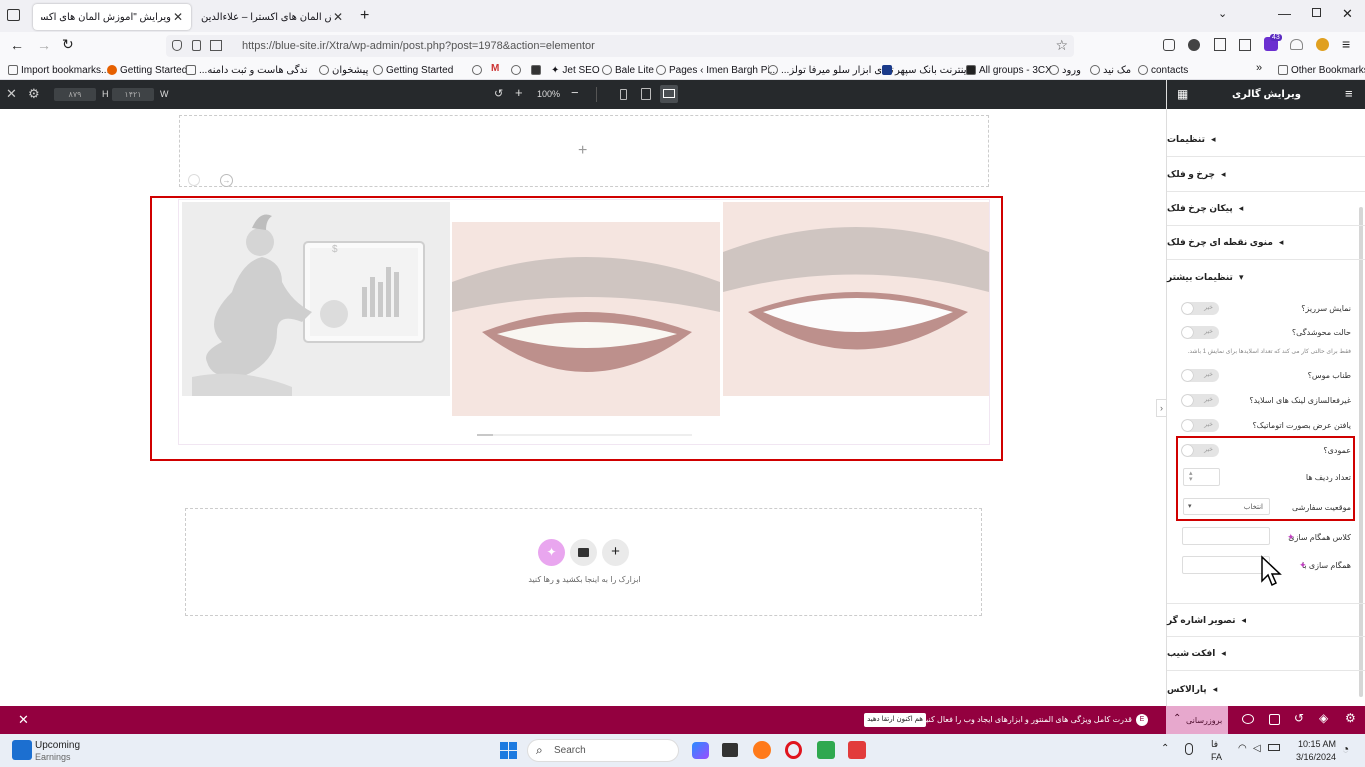 The height and width of the screenshot is (767, 1365). What do you see at coordinates (1316, 744) in the screenshot?
I see `clock-time: 10:15 AM` at bounding box center [1316, 744].